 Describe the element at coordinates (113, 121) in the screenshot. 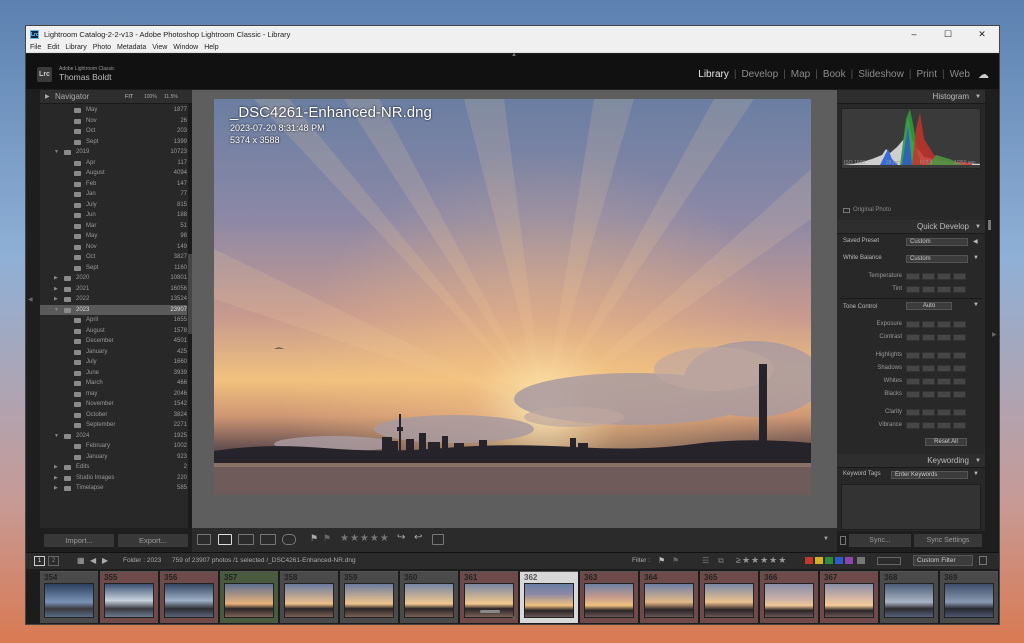

I see `folder-row: Nov 26` at that location.